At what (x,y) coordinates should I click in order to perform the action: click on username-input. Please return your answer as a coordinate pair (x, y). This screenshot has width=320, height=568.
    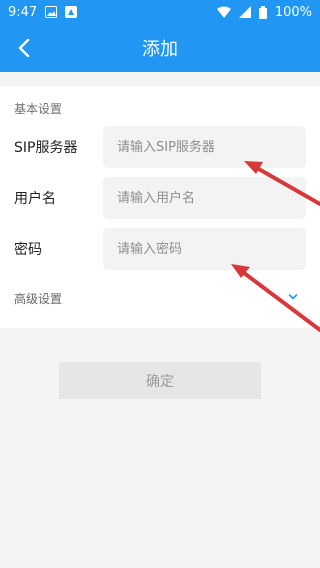
    Looking at the image, I should click on (204, 198).